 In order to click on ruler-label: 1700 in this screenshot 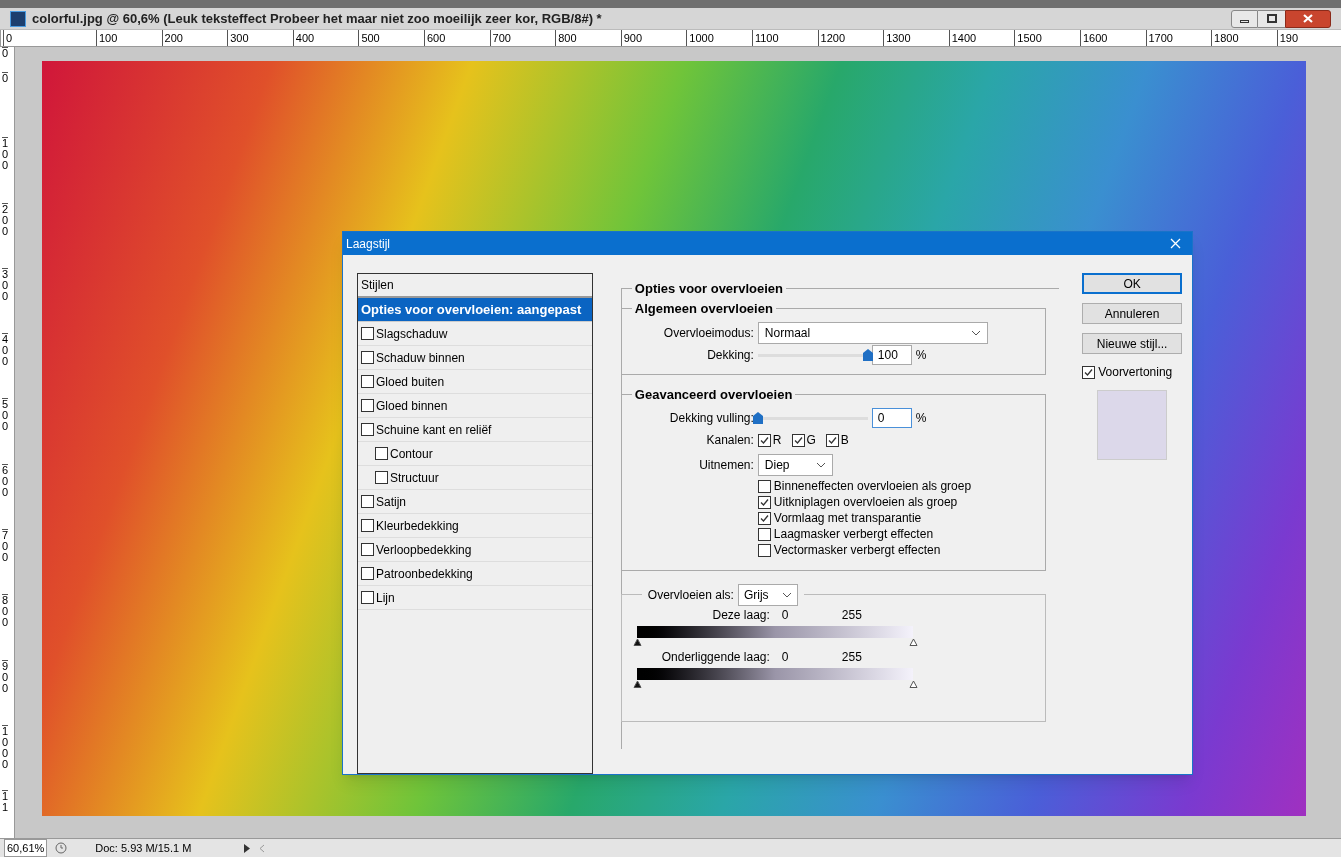, I will do `click(1178, 38)`.